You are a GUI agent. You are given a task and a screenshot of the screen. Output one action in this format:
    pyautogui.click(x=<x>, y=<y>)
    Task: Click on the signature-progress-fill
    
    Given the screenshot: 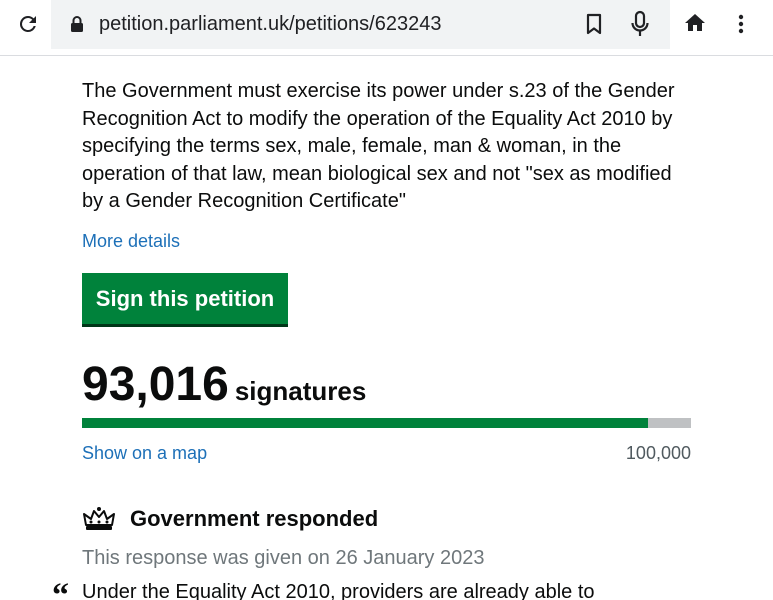 What is the action you would take?
    pyautogui.click(x=365, y=423)
    